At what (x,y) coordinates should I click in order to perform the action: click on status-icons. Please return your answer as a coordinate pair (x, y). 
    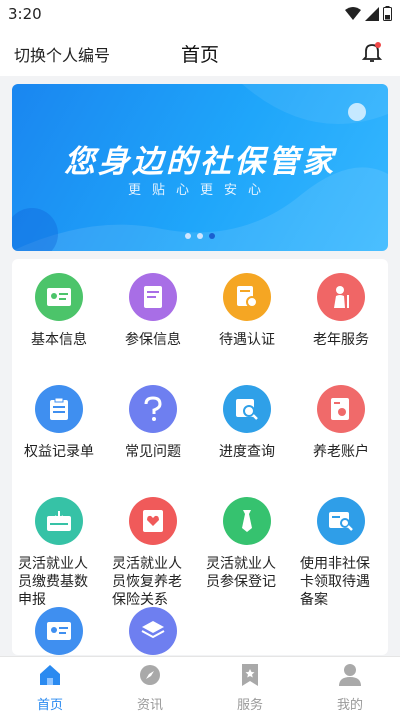
    Looking at the image, I should click on (368, 13).